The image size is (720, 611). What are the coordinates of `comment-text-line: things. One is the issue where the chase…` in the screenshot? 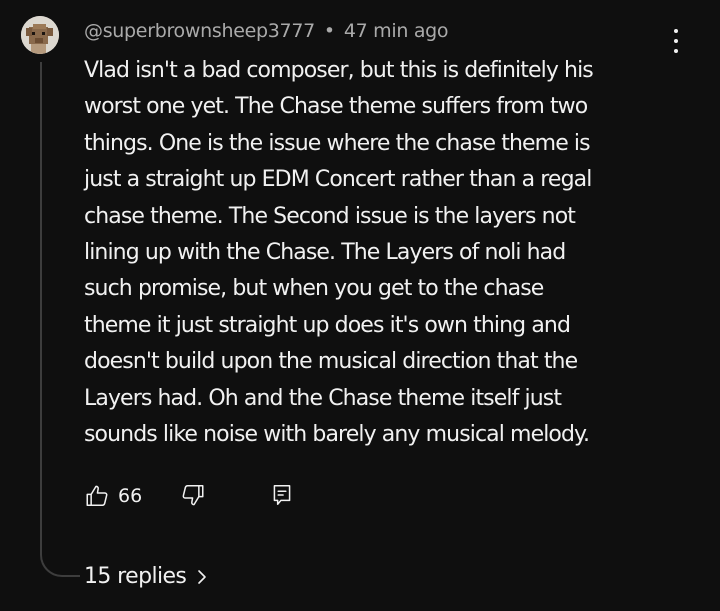 It's located at (337, 143).